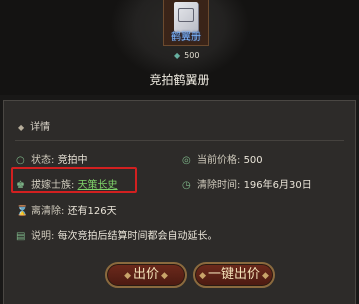 The image size is (359, 304). I want to click on one-click-bid-button: ◆ 一键出价 ◆, so click(234, 275).